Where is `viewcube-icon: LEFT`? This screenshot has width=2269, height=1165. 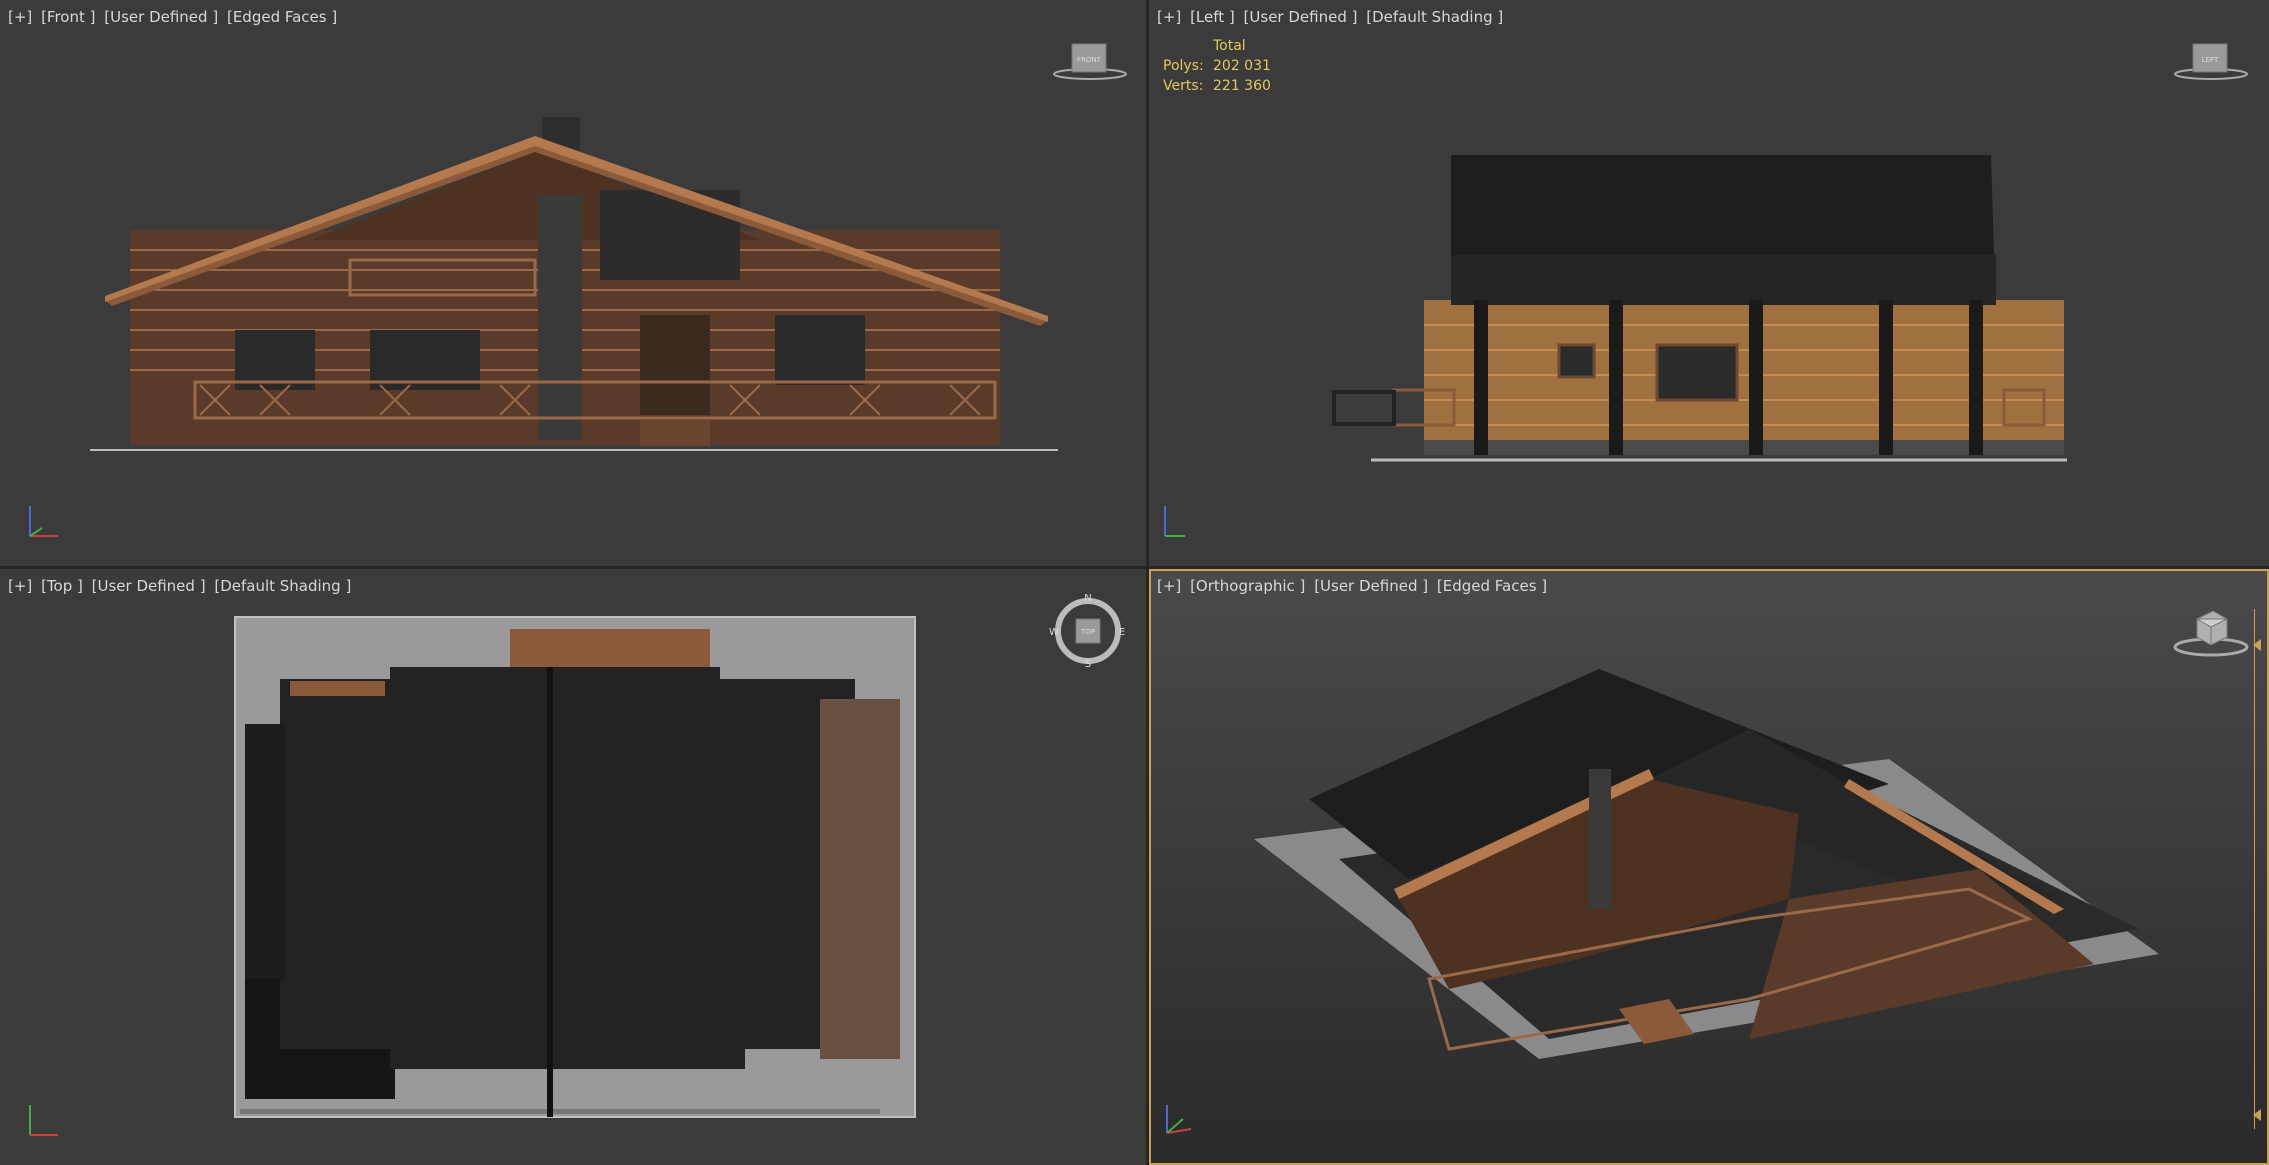
viewcube-icon: LEFT is located at coordinates (2211, 60).